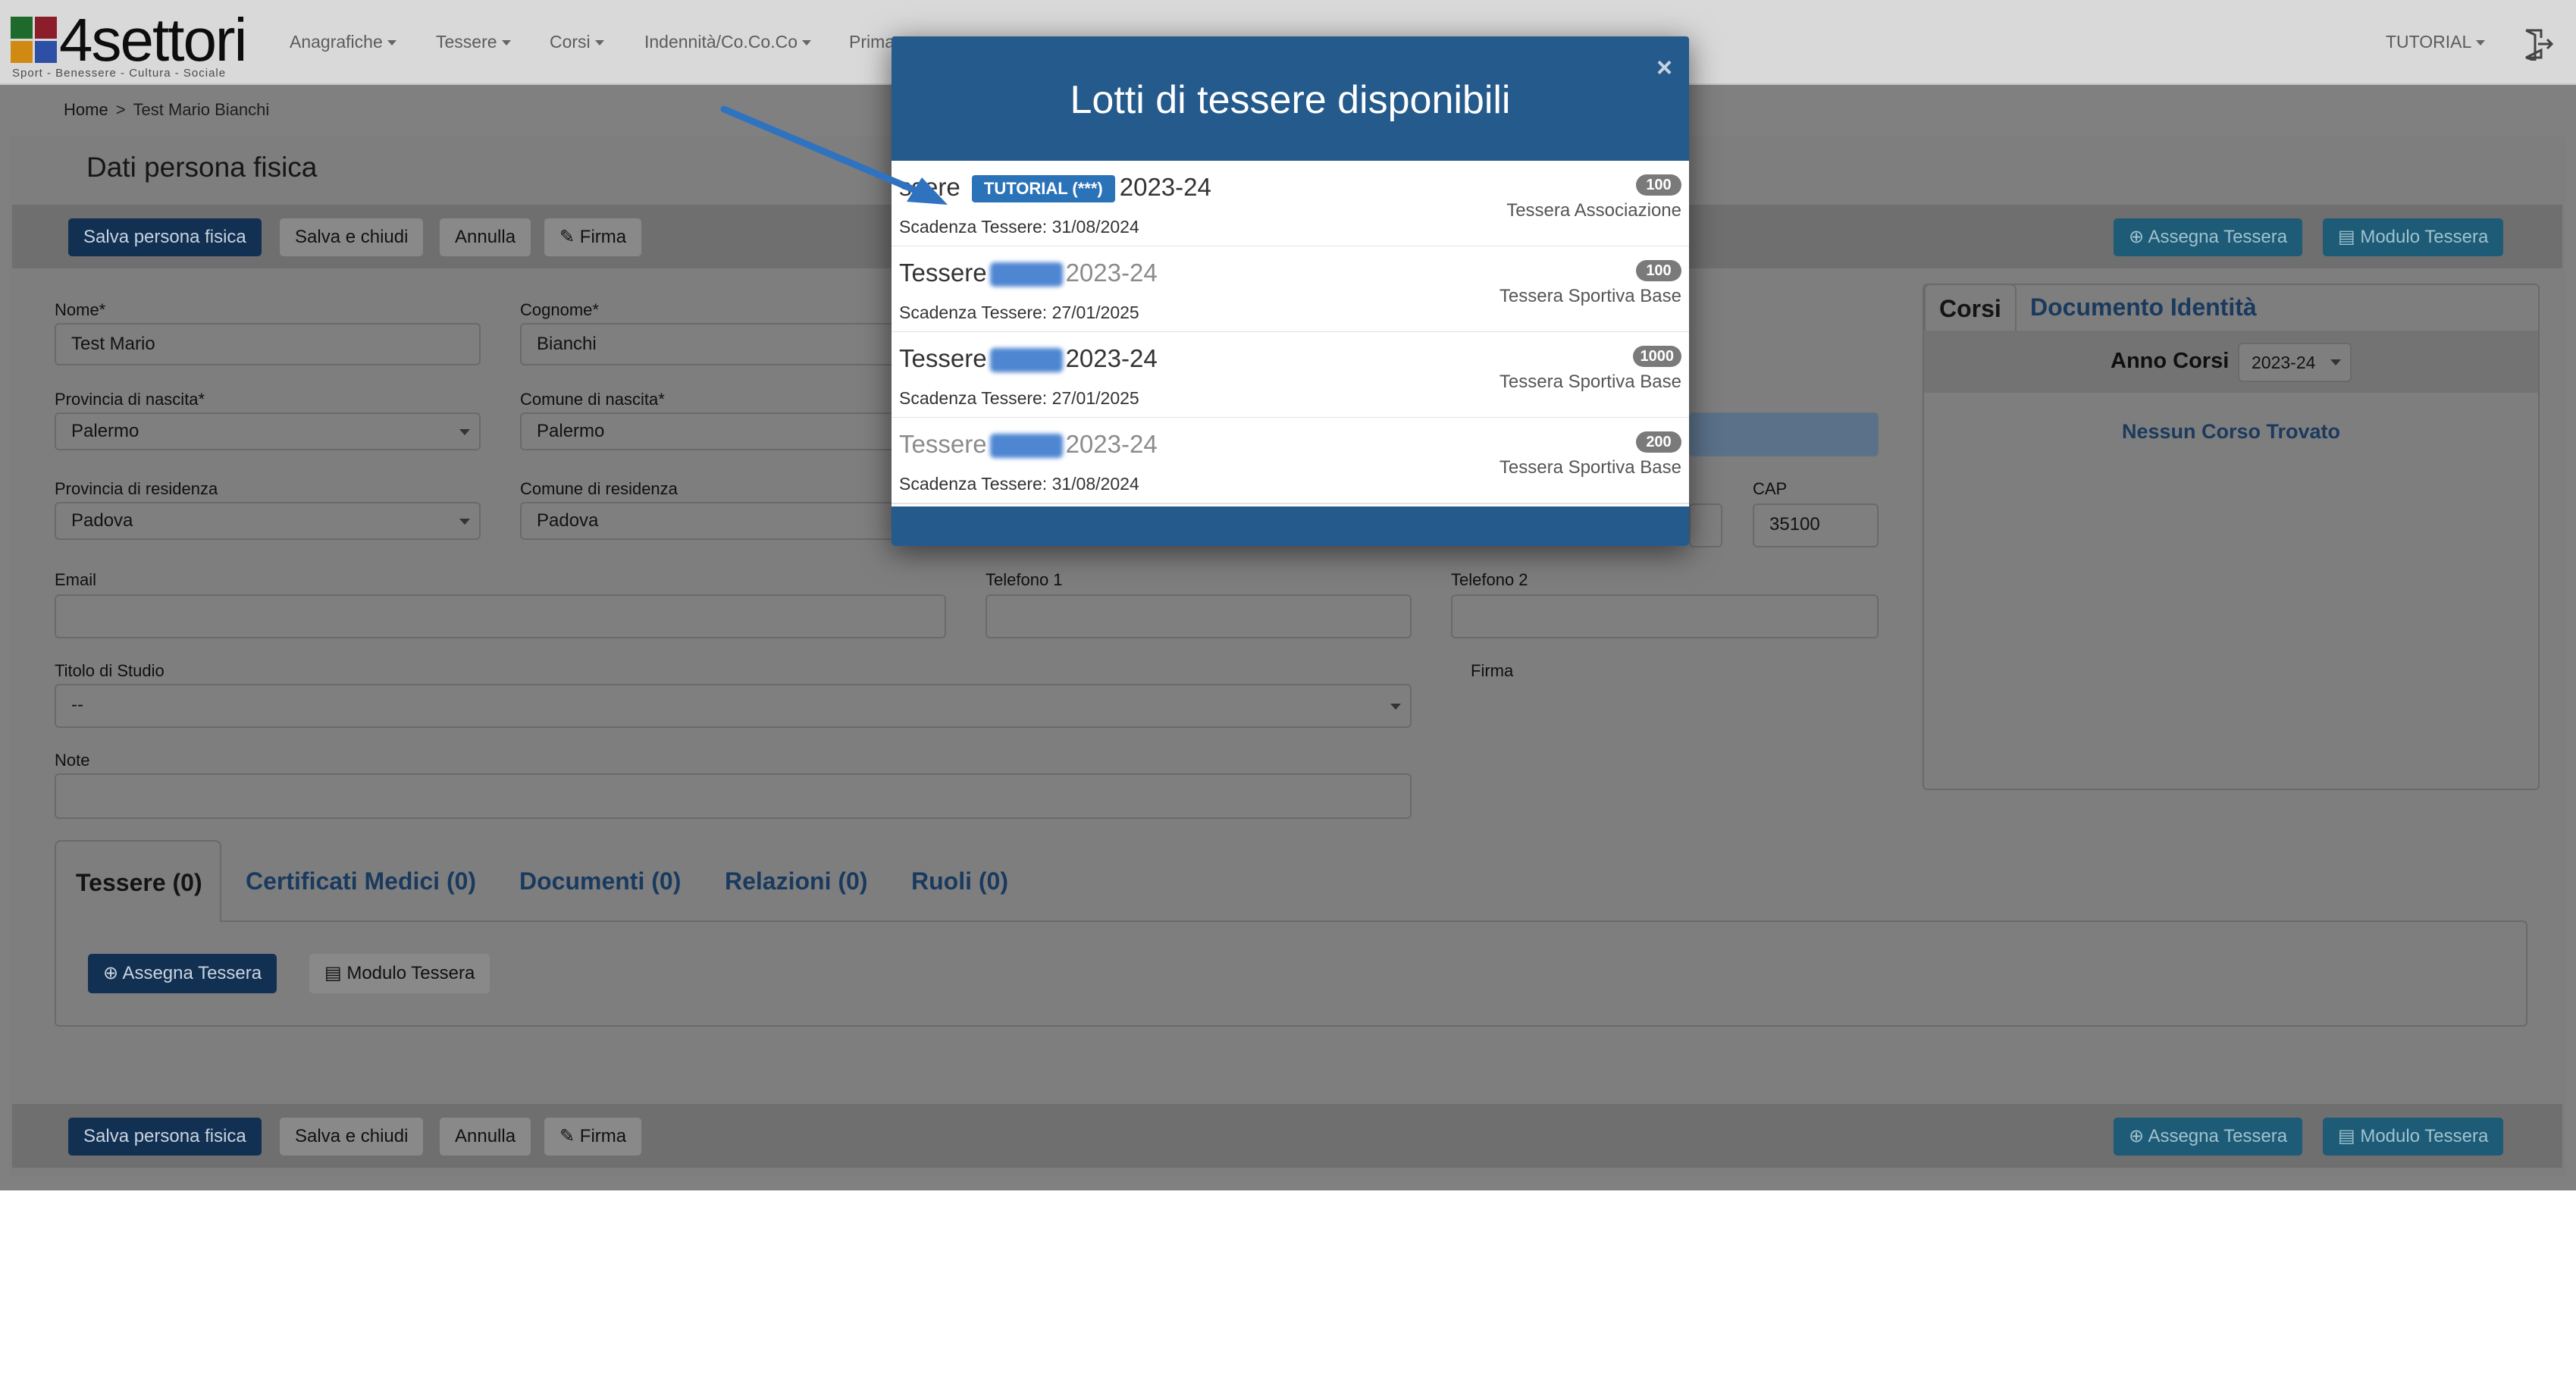 The height and width of the screenshot is (1383, 2576). I want to click on breadcrumb-current: Test Mario Bianchi, so click(201, 110).